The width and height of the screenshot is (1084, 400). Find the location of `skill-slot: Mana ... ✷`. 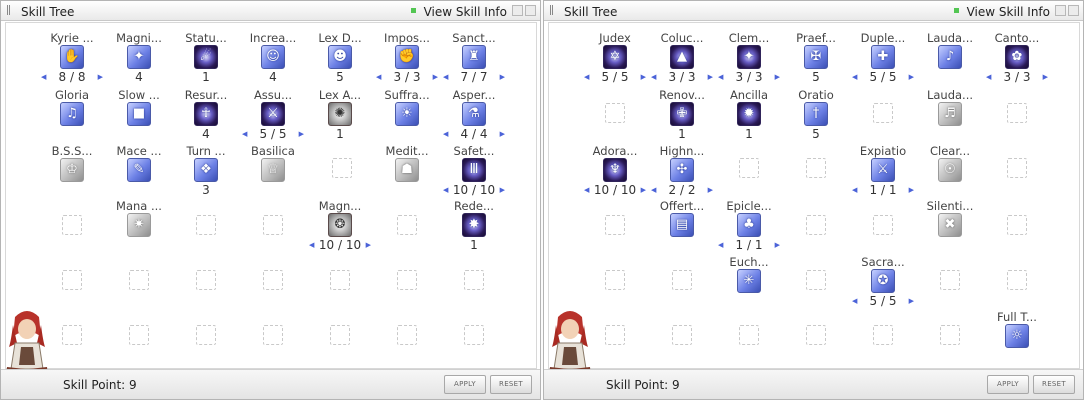

skill-slot: Mana ... ✷ is located at coordinates (139, 228).